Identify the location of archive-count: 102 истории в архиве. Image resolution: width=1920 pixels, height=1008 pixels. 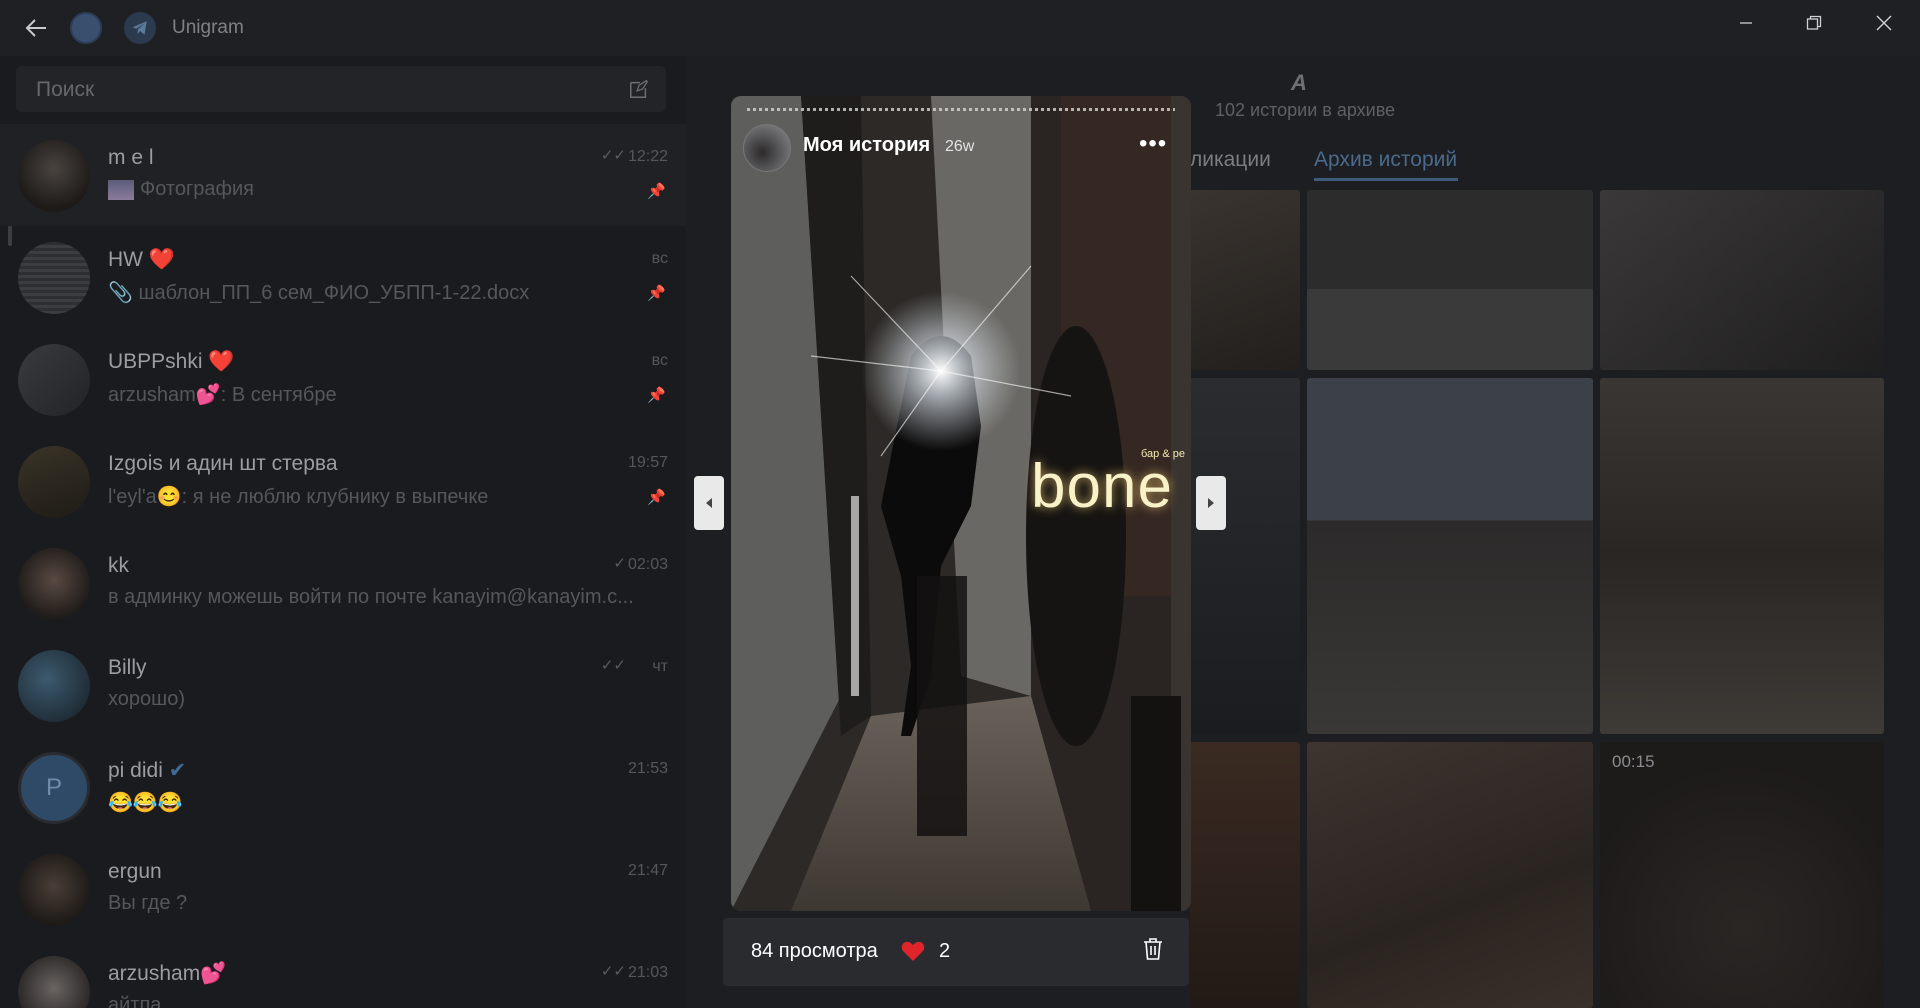
(1305, 110).